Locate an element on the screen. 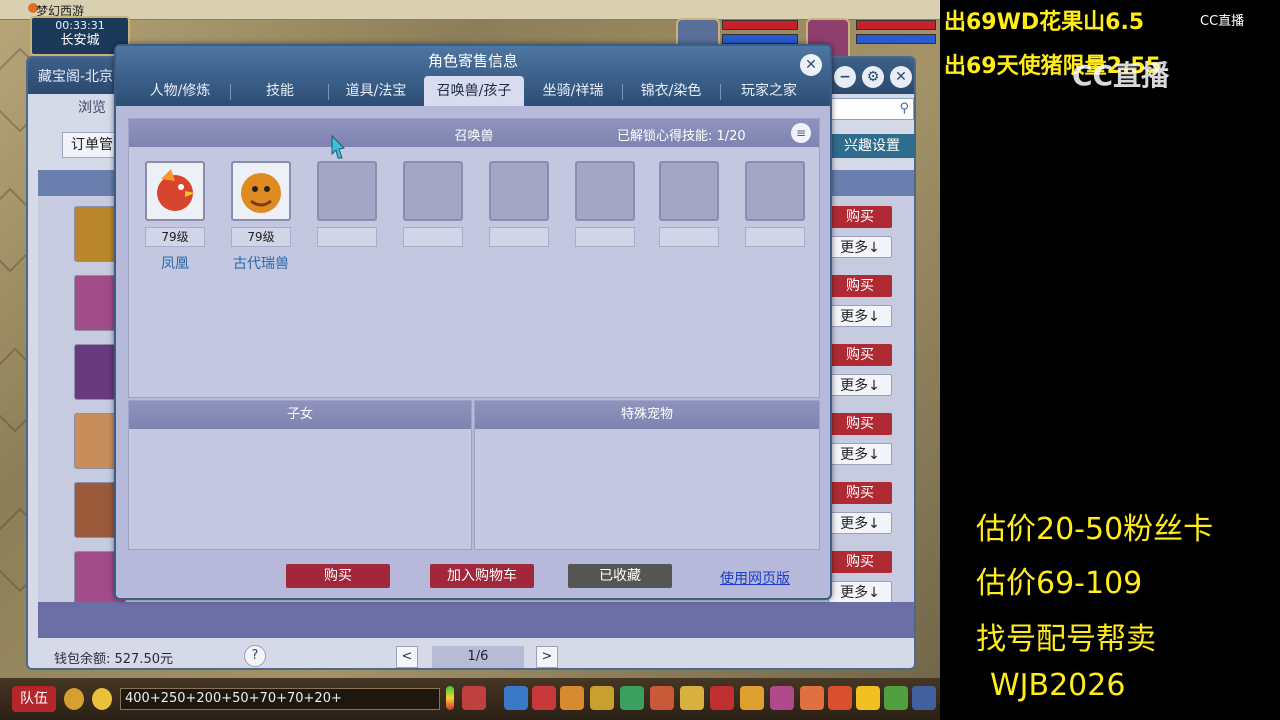 This screenshot has height=720, width=1280. microphone-icon is located at coordinates (74, 699).